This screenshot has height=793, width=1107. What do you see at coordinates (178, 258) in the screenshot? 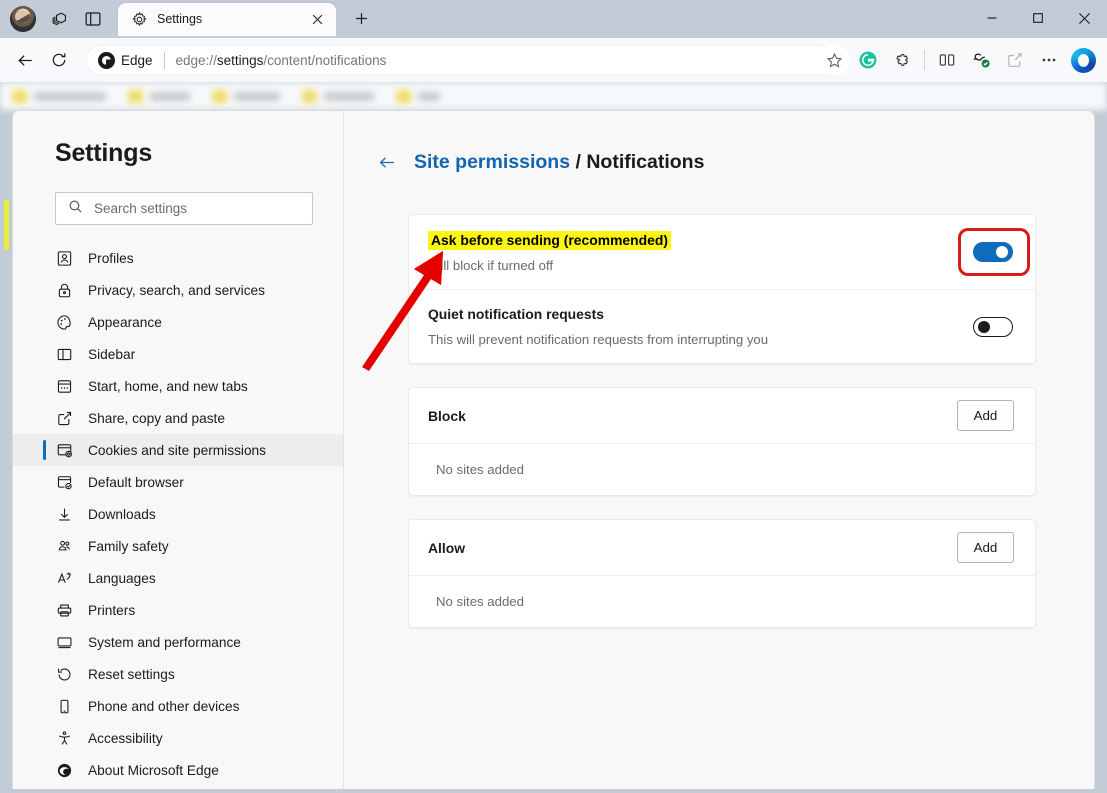
I see `sidebar-item-profiles: Profiles` at bounding box center [178, 258].